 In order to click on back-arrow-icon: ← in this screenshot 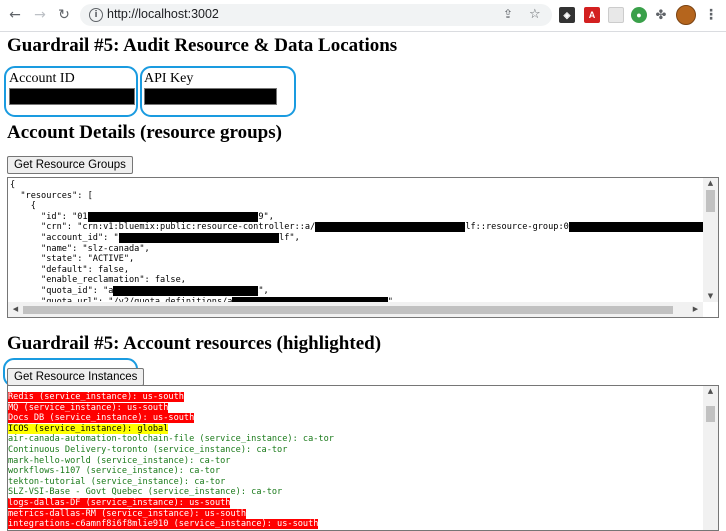, I will do `click(15, 15)`.